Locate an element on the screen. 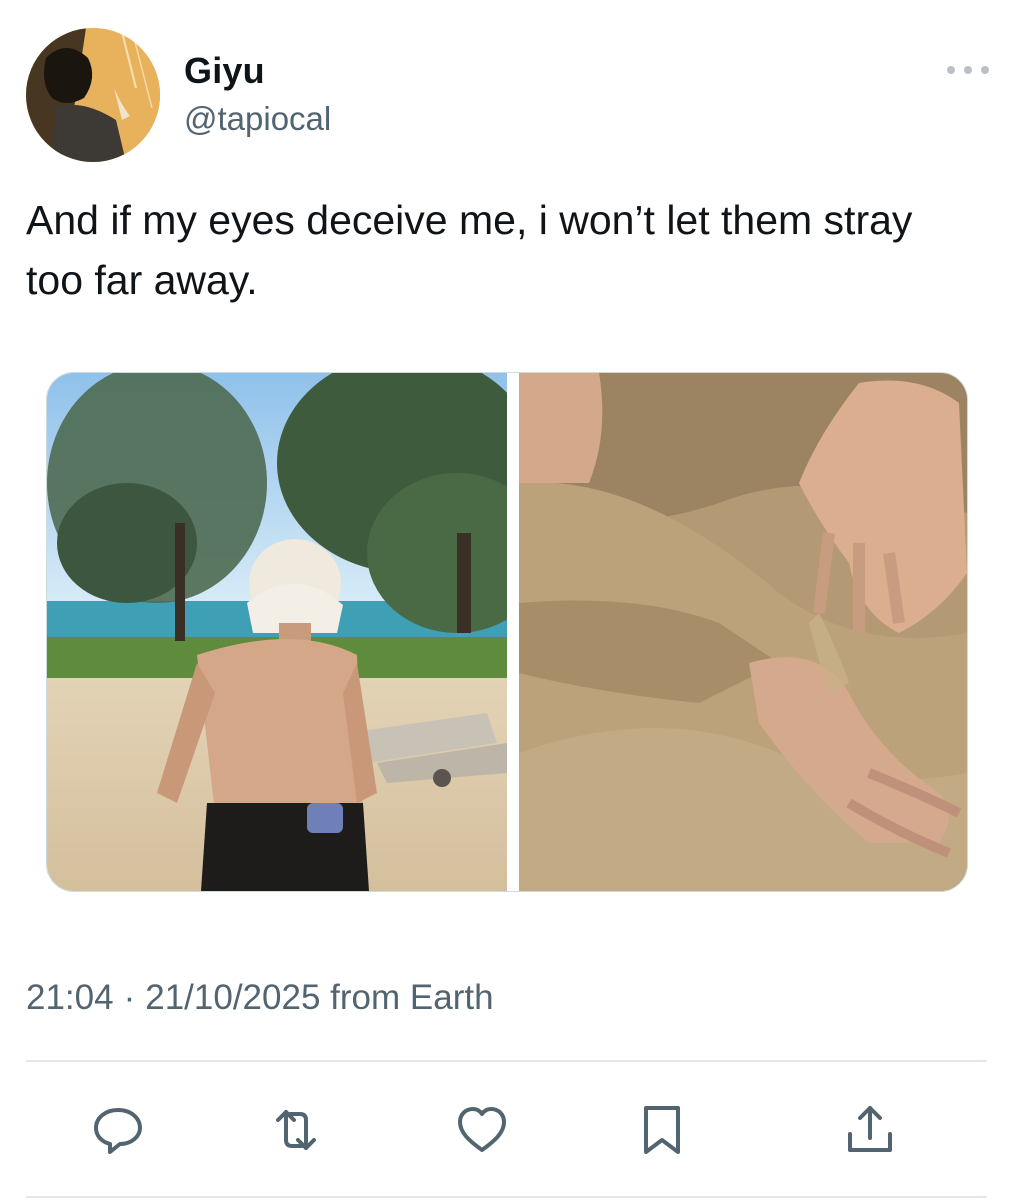 This screenshot has width=1013, height=1200. tweet-timestamp: 21:04 · 21/10/2025 from Earth is located at coordinates (260, 998).